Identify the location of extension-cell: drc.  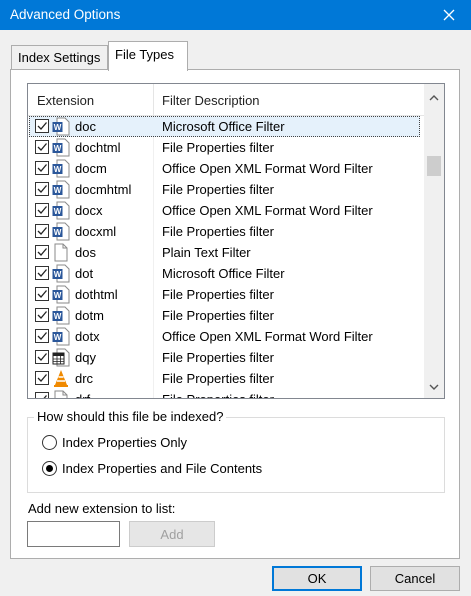
(84, 378).